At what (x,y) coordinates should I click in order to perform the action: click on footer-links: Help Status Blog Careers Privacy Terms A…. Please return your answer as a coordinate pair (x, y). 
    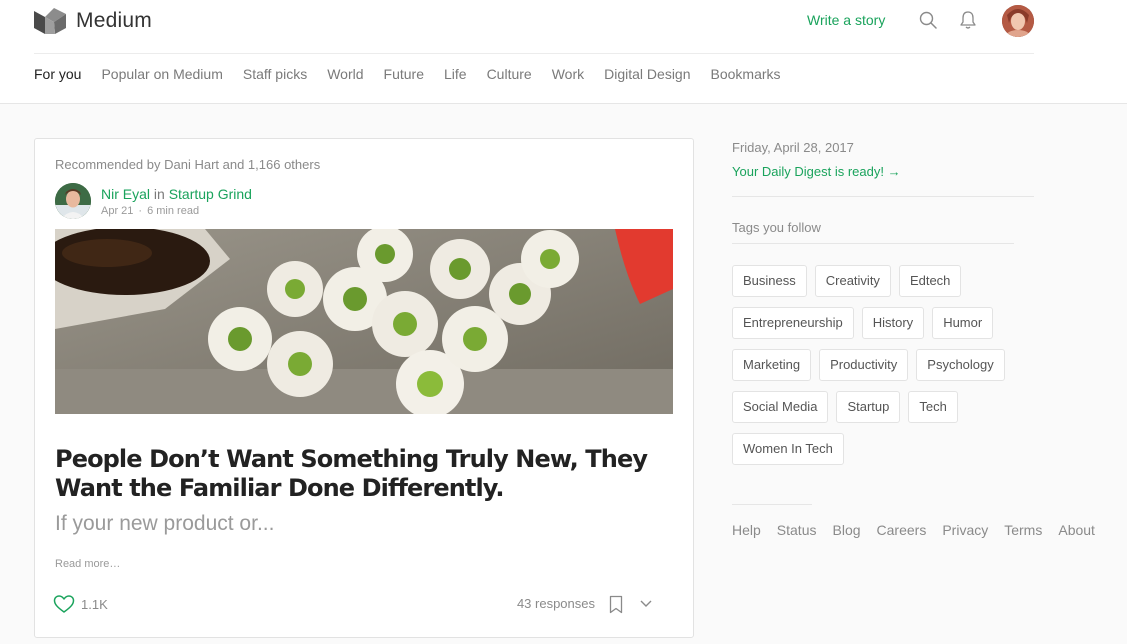
    Looking at the image, I should click on (921, 530).